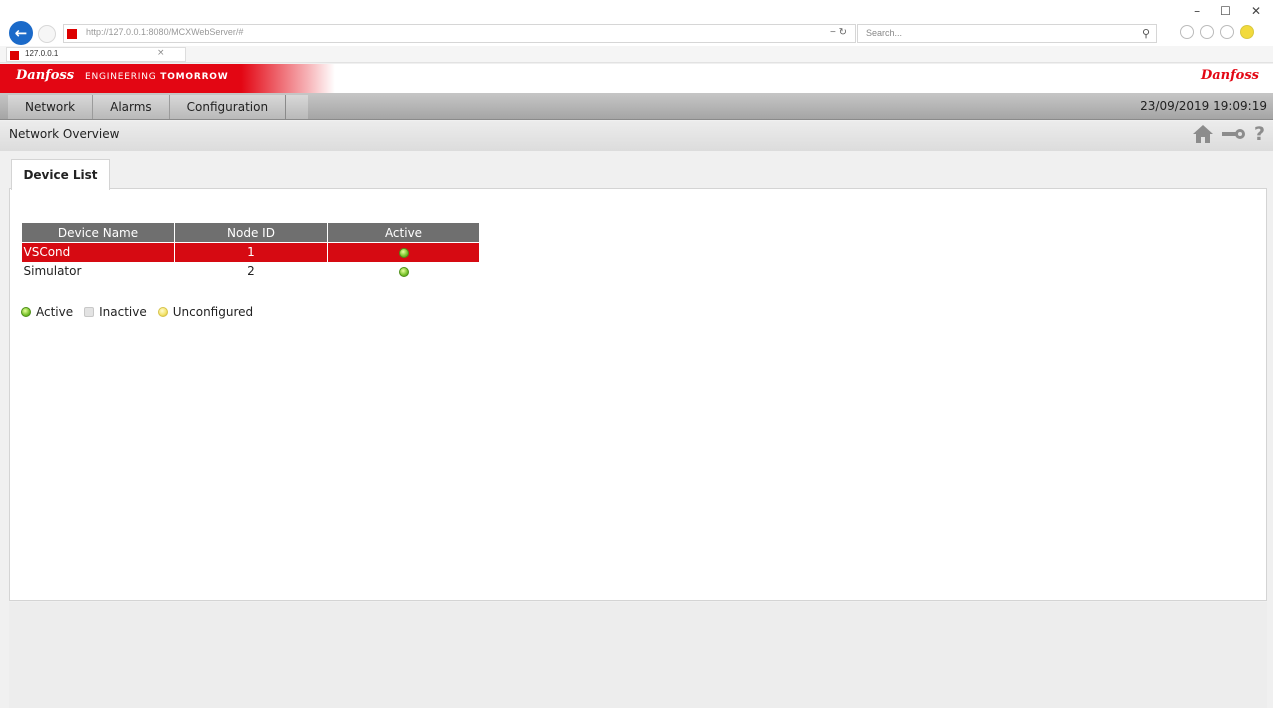  What do you see at coordinates (131, 107) in the screenshot?
I see `nav-alarms: Alarms` at bounding box center [131, 107].